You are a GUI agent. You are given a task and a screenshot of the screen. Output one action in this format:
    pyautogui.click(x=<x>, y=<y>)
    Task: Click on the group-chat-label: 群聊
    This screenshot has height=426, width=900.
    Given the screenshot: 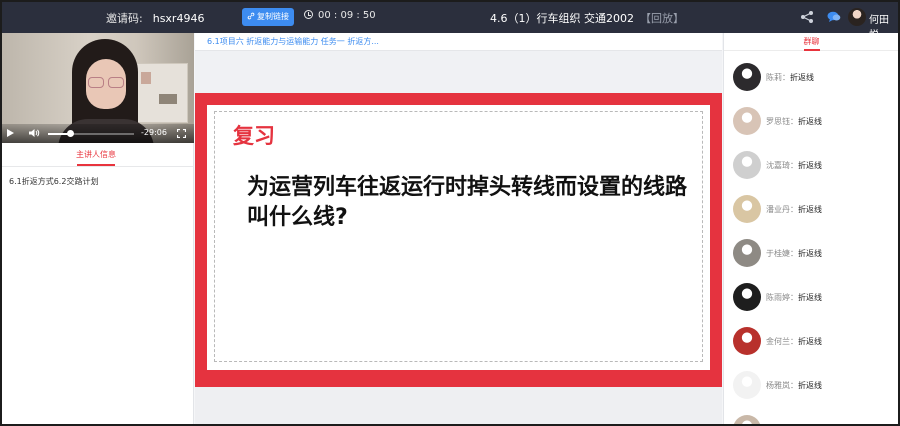 What is the action you would take?
    pyautogui.click(x=811, y=41)
    